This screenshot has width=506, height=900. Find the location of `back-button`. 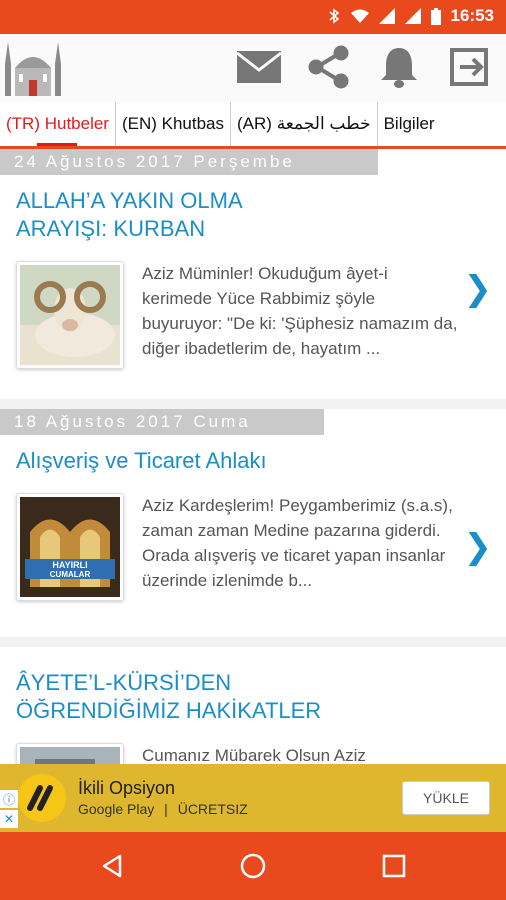

back-button is located at coordinates (112, 866).